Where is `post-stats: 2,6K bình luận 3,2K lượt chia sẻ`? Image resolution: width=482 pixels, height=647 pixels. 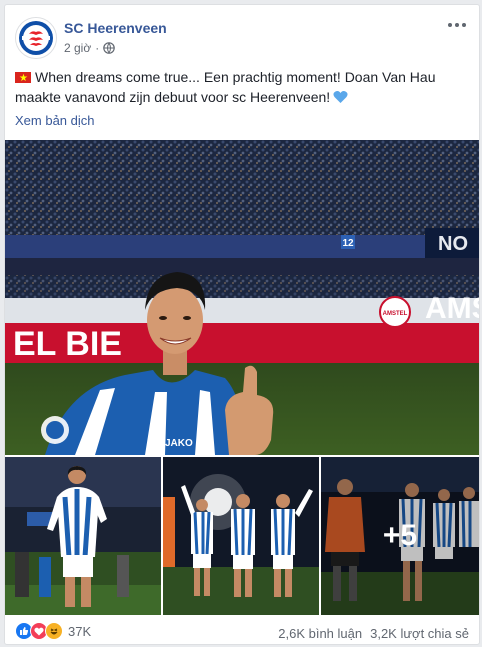
post-stats: 2,6K bình luận 3,2K lượt chia sẻ is located at coordinates (373, 633).